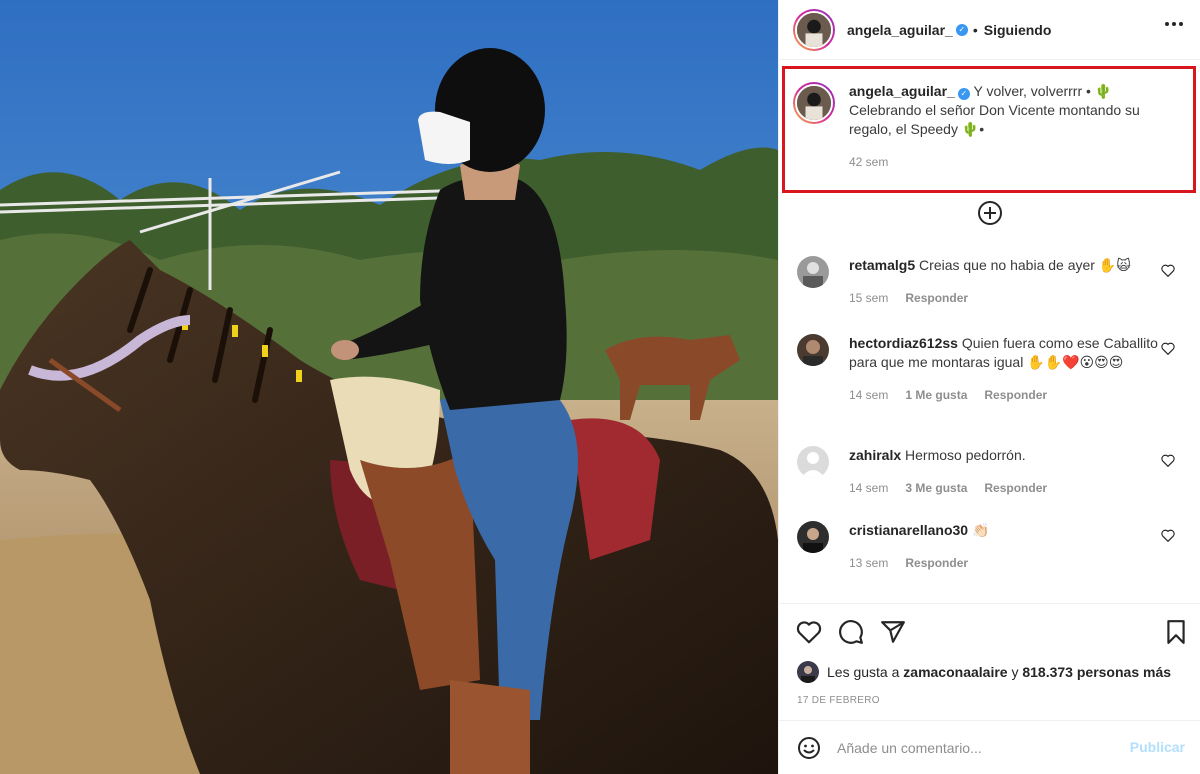 This screenshot has height=774, width=1200. I want to click on comment-text: 👏🏻, so click(980, 530).